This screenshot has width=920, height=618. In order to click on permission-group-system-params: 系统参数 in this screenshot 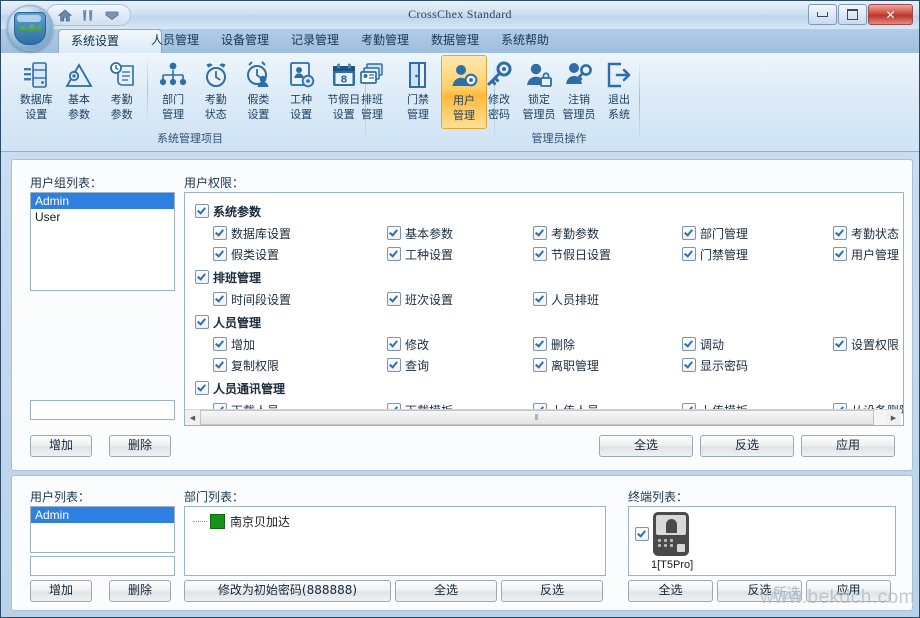, I will do `click(228, 211)`.